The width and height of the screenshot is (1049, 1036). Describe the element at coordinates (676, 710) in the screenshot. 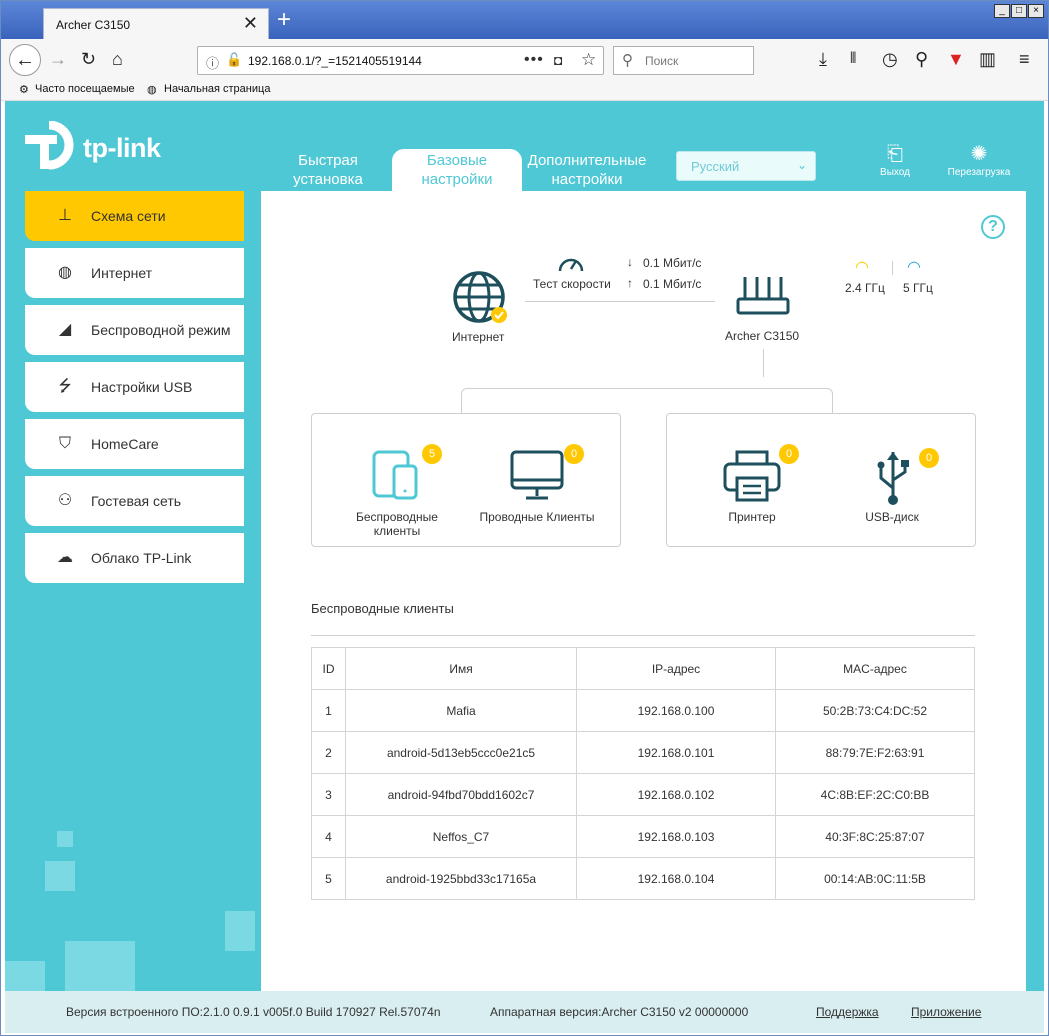

I see `cell-ip: 192.168.0.100` at that location.